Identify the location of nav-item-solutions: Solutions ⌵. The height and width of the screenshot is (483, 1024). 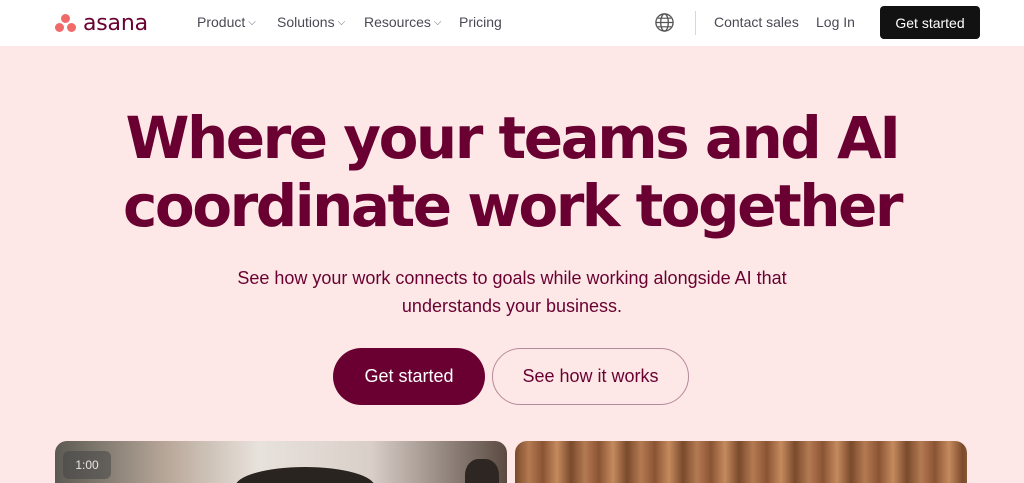
(311, 22).